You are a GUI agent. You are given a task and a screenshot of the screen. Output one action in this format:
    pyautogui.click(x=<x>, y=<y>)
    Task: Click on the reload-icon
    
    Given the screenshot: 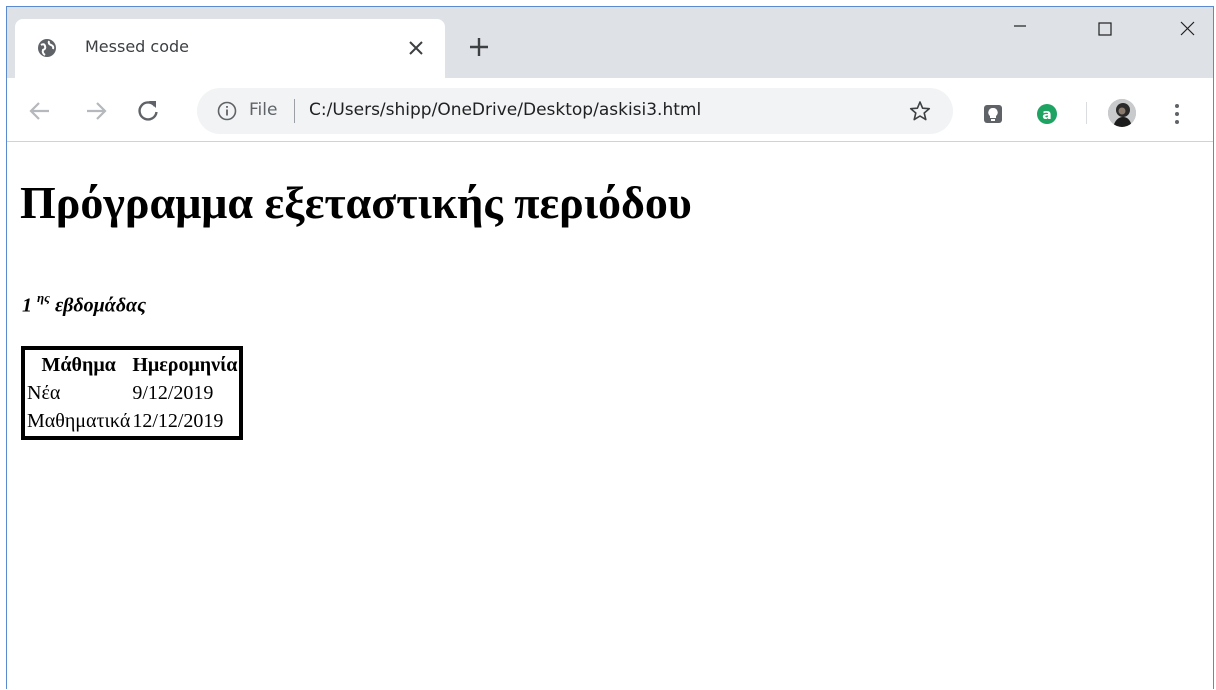 What is the action you would take?
    pyautogui.click(x=148, y=111)
    